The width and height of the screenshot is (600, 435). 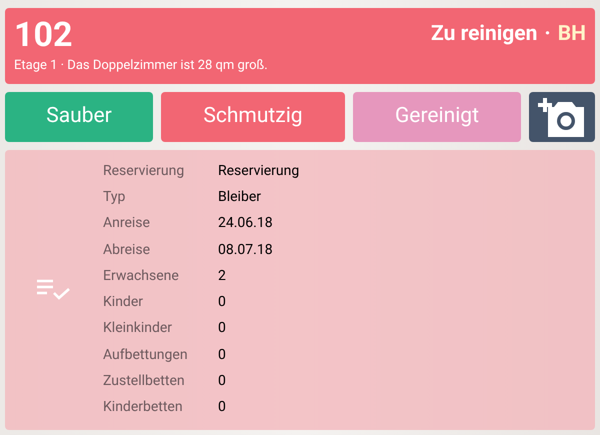 I want to click on status-button: Gereinigt, so click(x=437, y=117).